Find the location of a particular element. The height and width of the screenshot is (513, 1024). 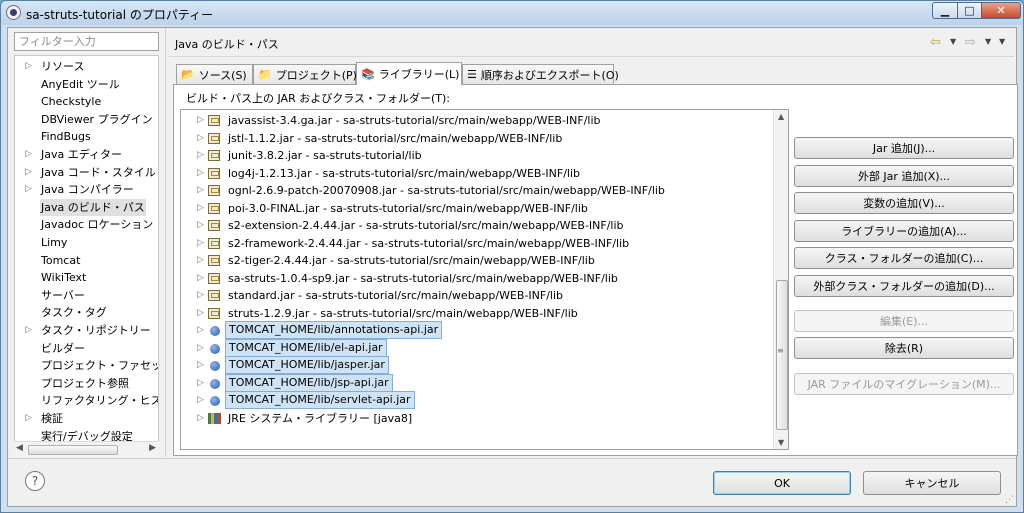

minimize-button: ▁ is located at coordinates (945, 10).